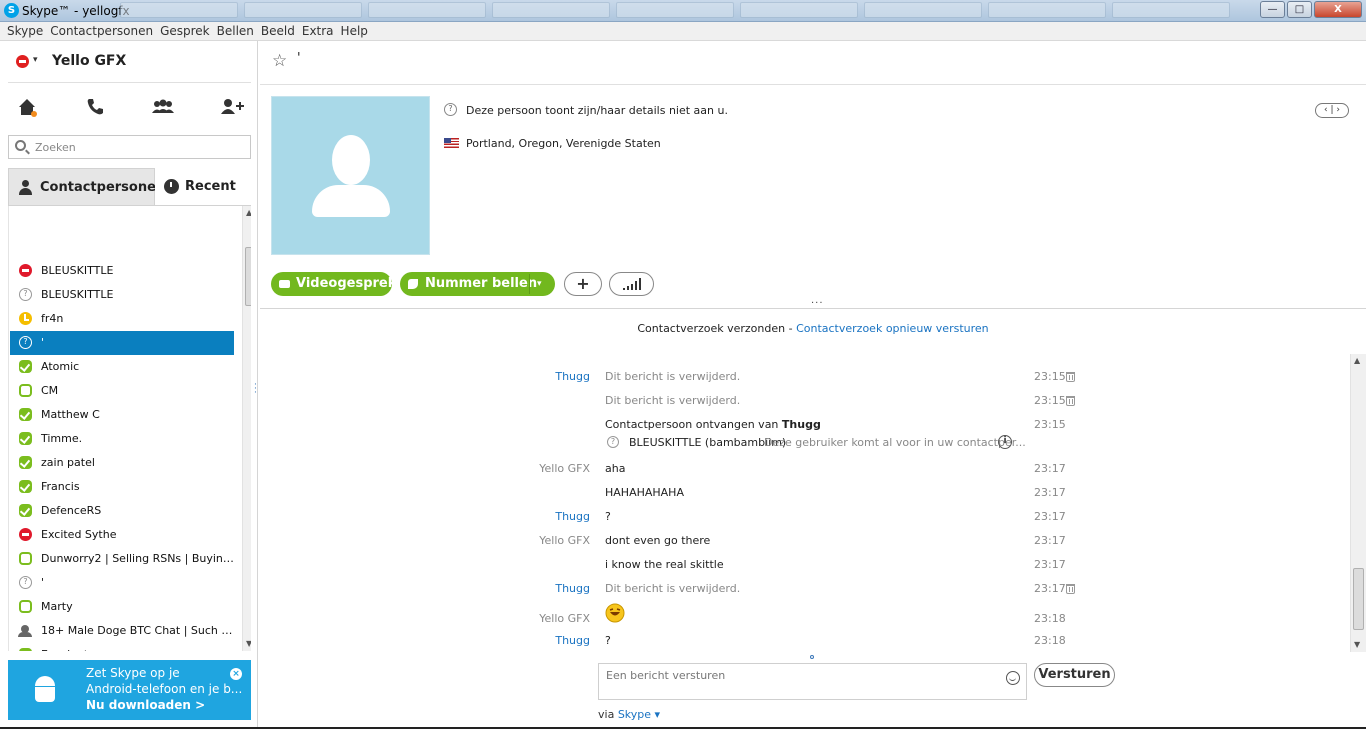  Describe the element at coordinates (1338, 9) in the screenshot. I see `close-button: X` at that location.